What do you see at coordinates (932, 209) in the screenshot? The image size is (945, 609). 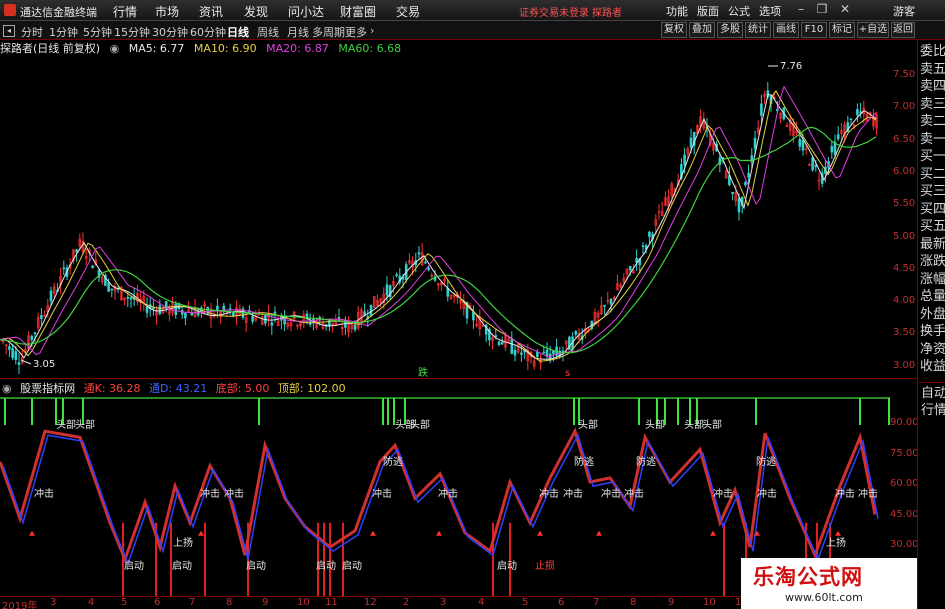 I see `side-field-9: 买四` at bounding box center [932, 209].